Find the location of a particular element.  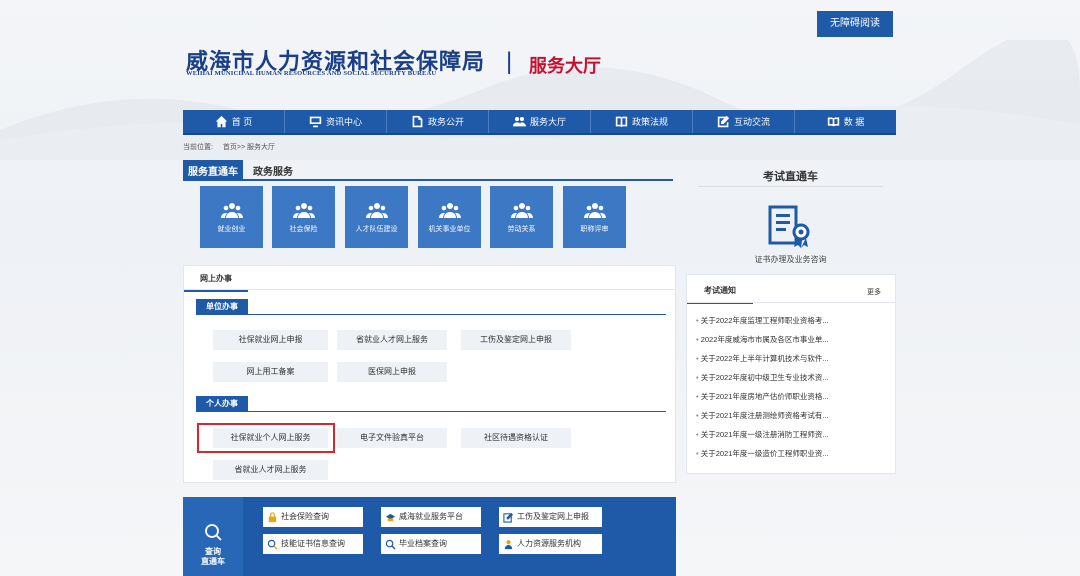

query-button: 人力资源服务机构 is located at coordinates (550, 544).